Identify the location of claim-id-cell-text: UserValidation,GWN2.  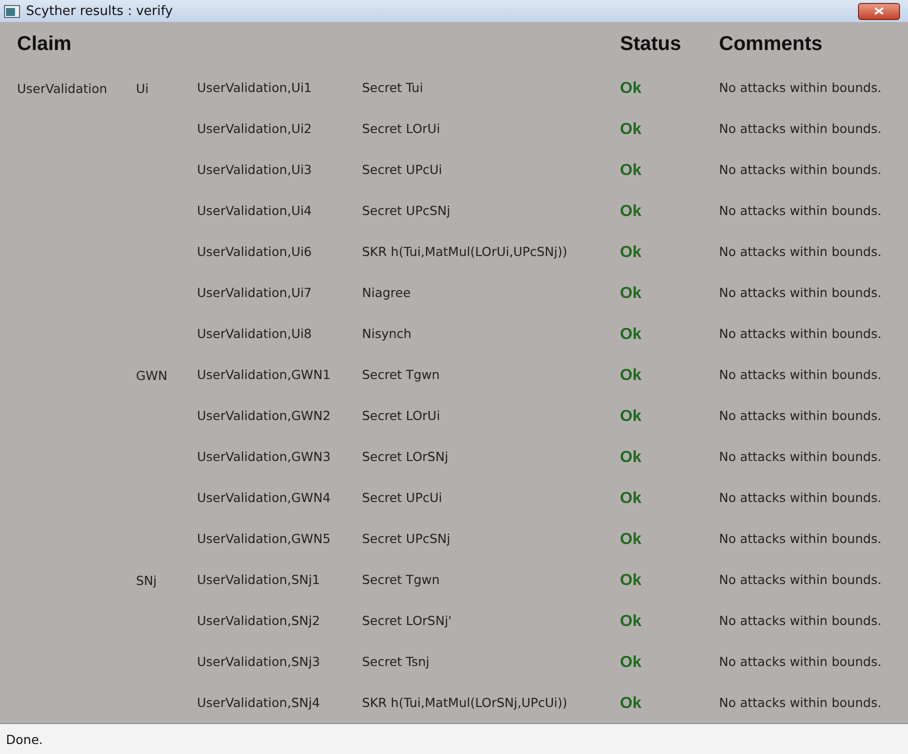
(264, 415).